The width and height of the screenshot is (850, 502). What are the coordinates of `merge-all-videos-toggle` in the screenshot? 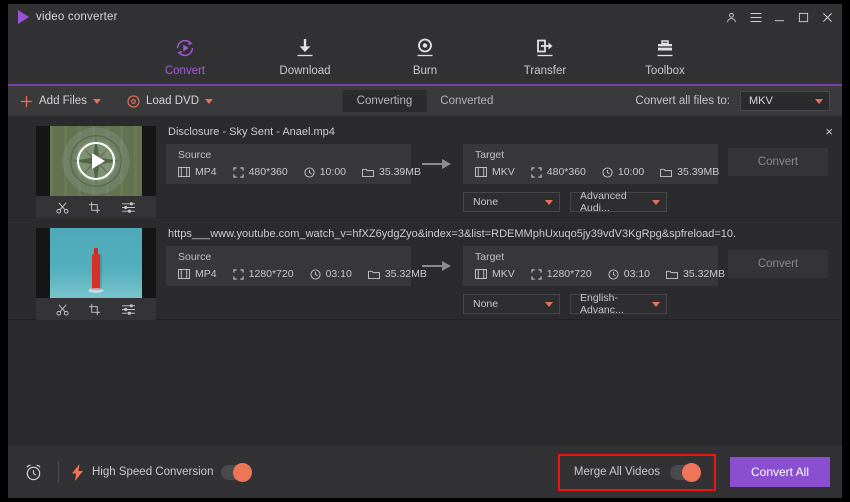 It's located at (685, 472).